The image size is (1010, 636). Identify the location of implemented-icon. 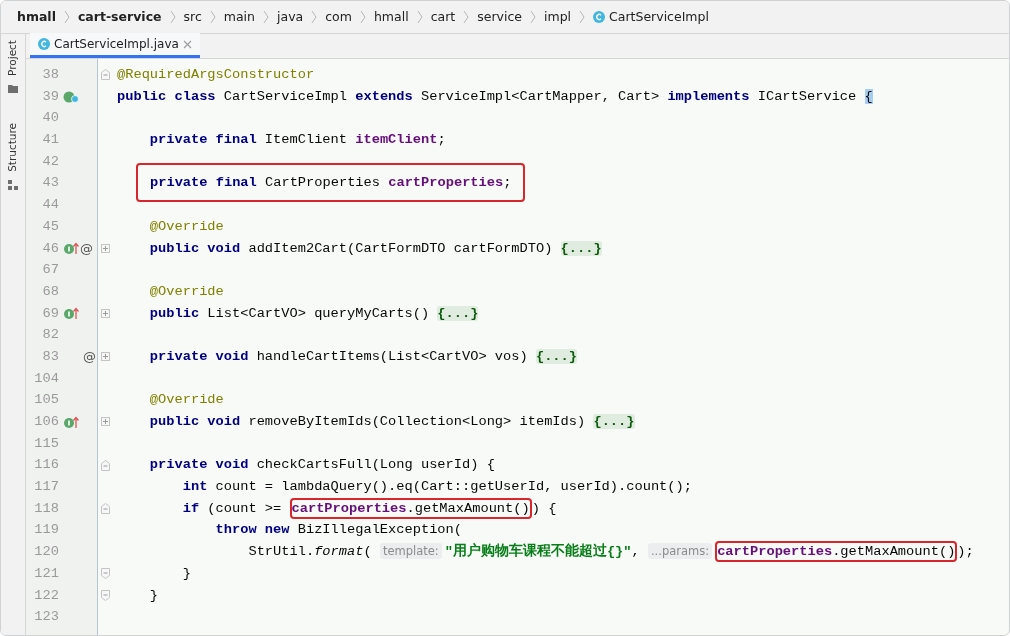
(71, 96).